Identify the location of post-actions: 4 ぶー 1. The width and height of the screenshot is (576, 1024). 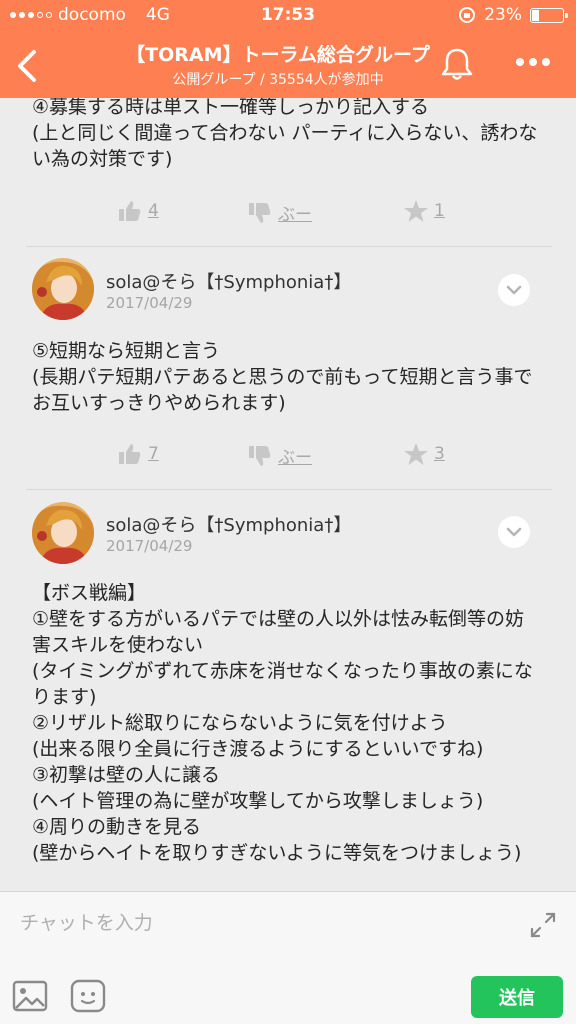
(288, 217).